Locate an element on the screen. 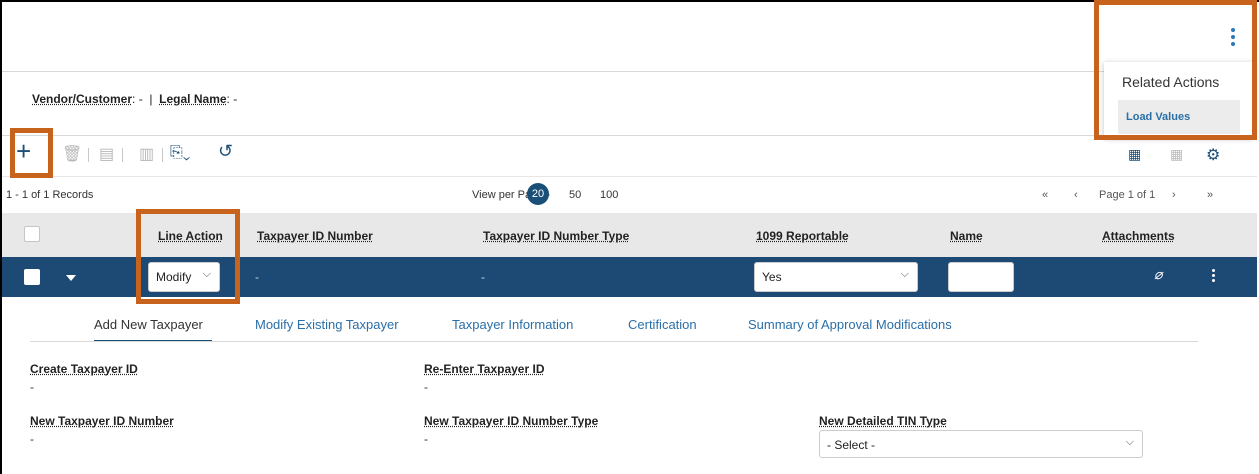  related-actions-kebab-icon is located at coordinates (1233, 40).